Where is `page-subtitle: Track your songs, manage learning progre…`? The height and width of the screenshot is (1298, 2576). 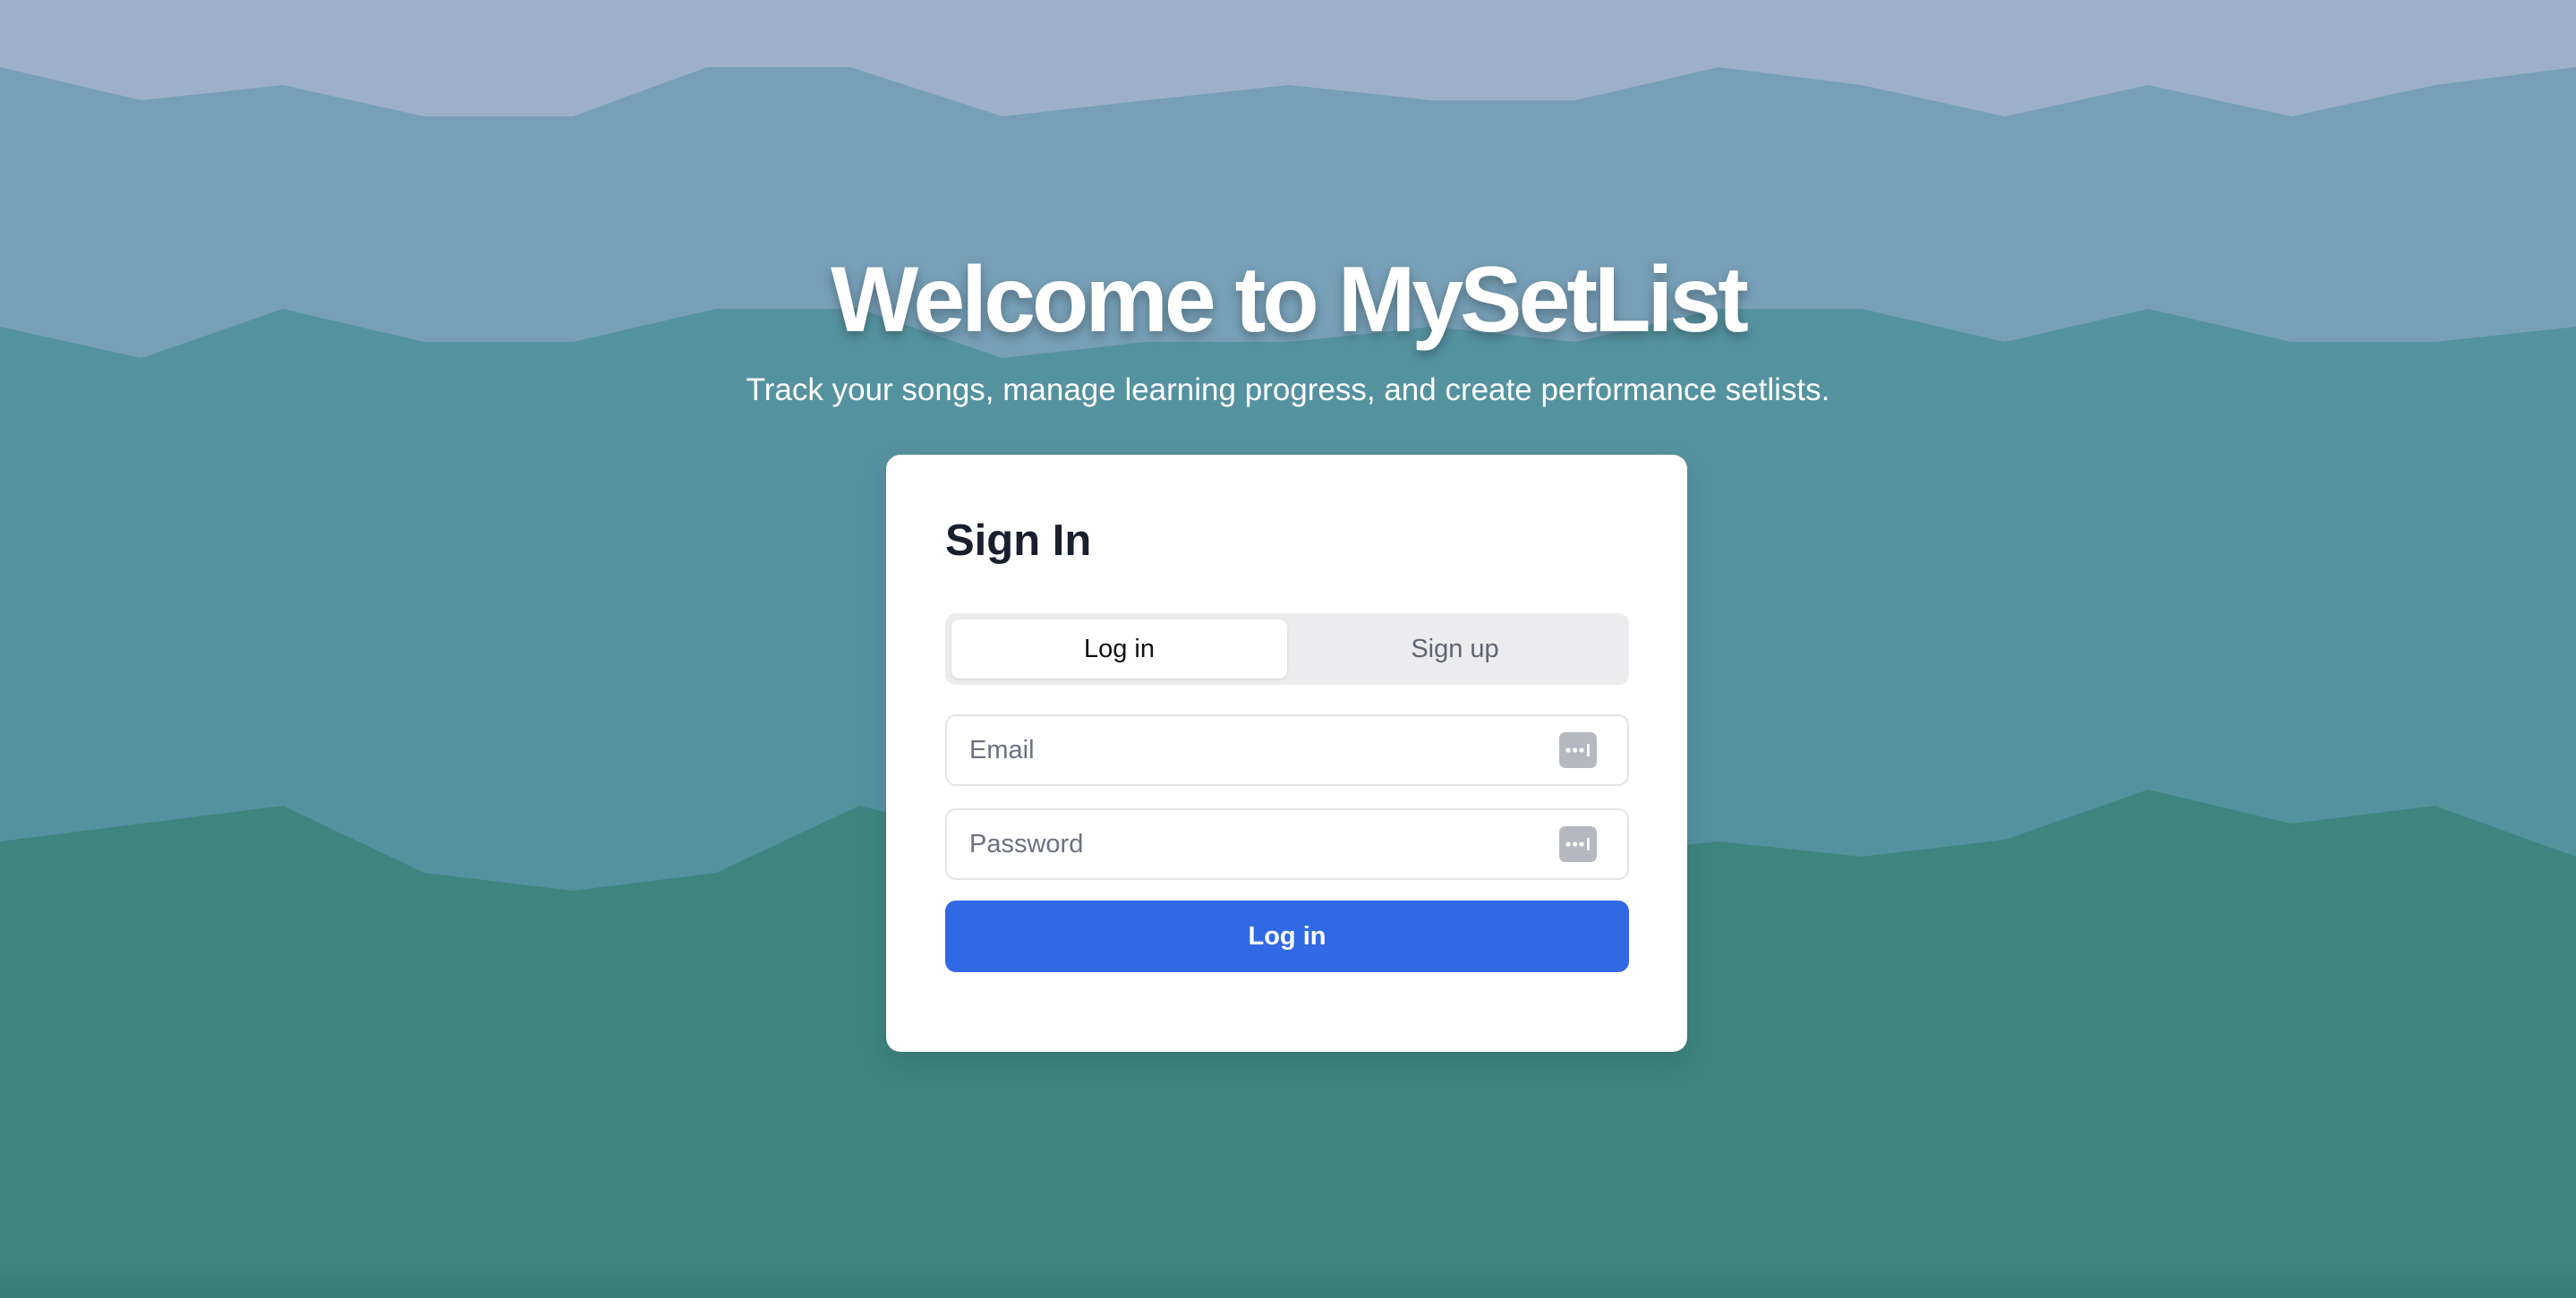 page-subtitle: Track your songs, manage learning progre… is located at coordinates (1288, 389).